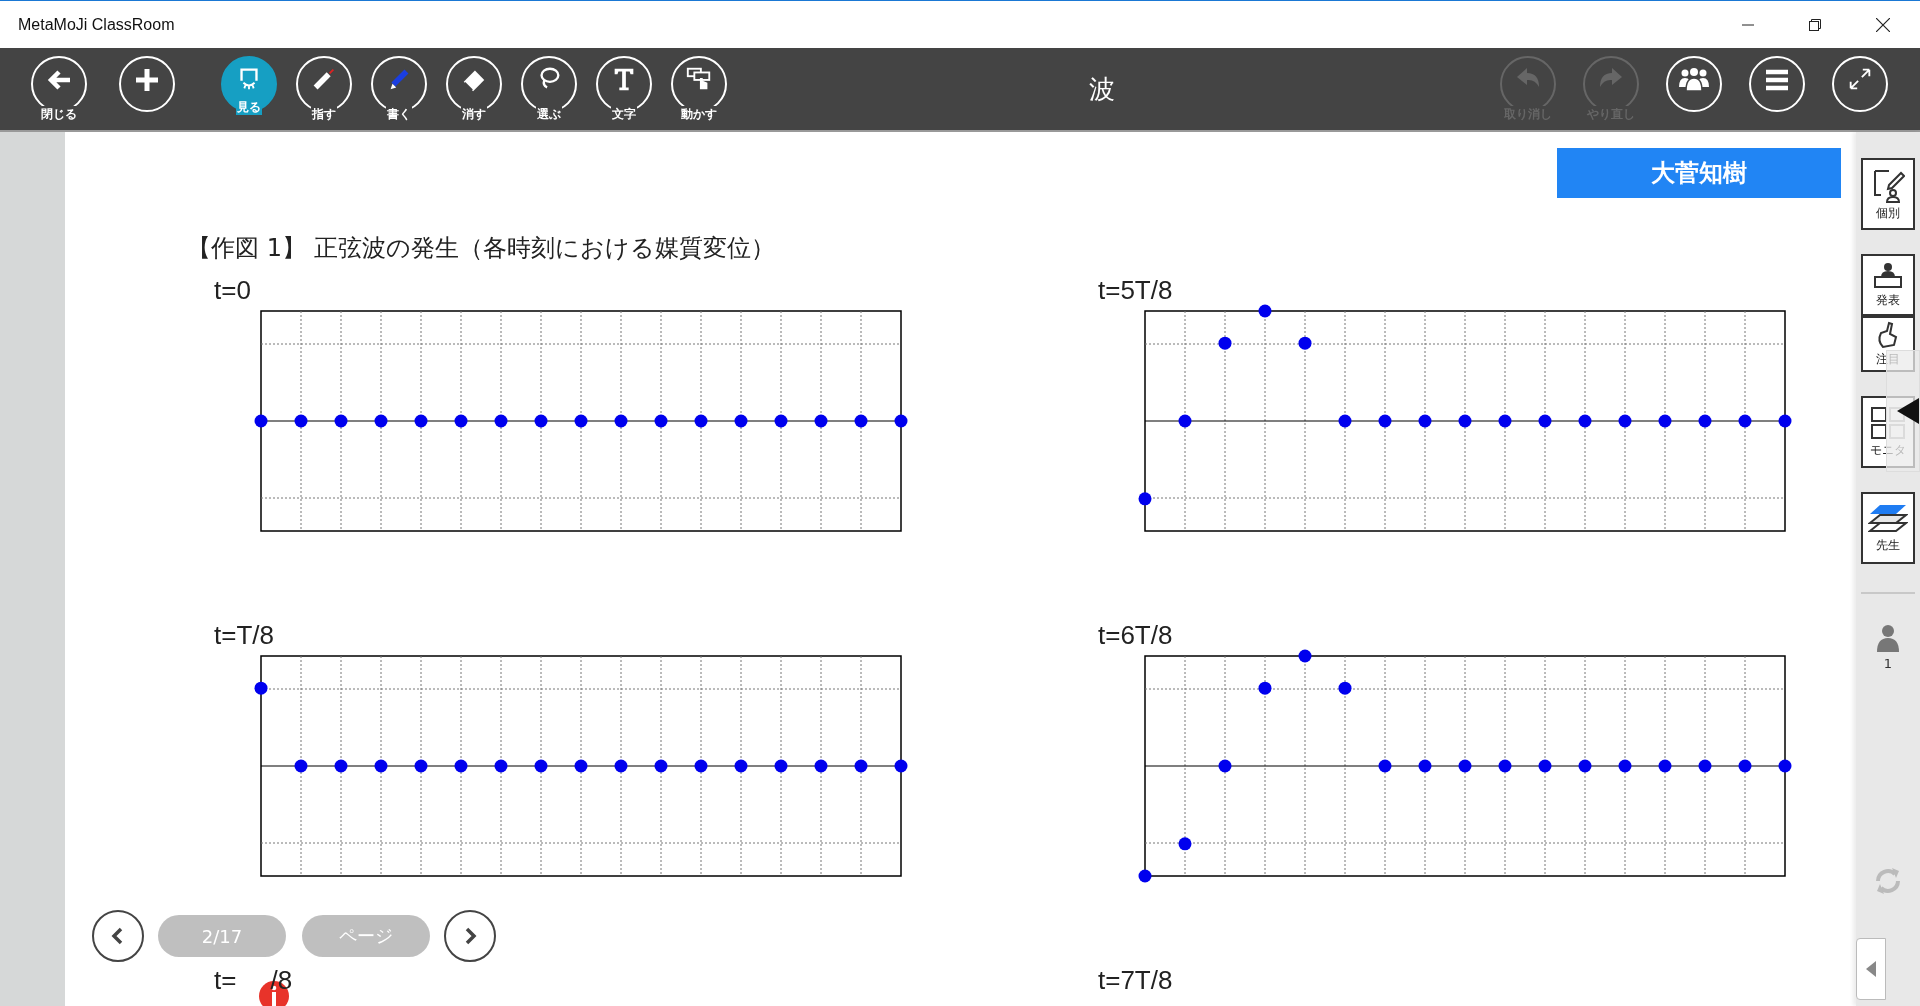 The image size is (1920, 1006). I want to click on time-label: t=0, so click(233, 290).